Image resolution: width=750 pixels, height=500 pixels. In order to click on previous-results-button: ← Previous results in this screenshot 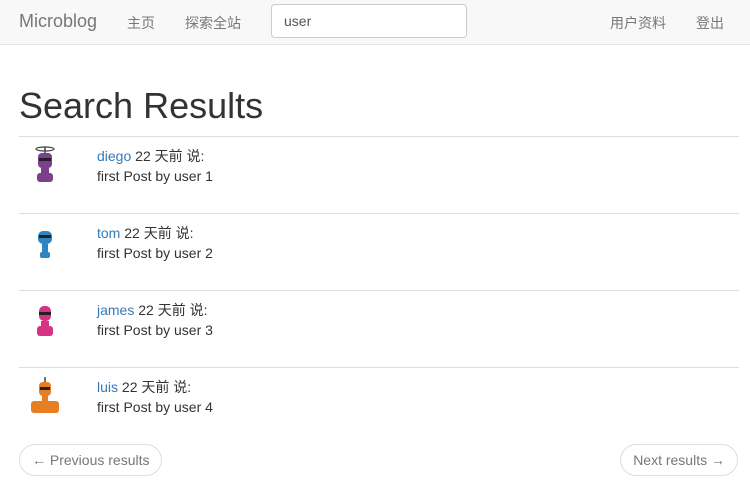, I will do `click(91, 460)`.